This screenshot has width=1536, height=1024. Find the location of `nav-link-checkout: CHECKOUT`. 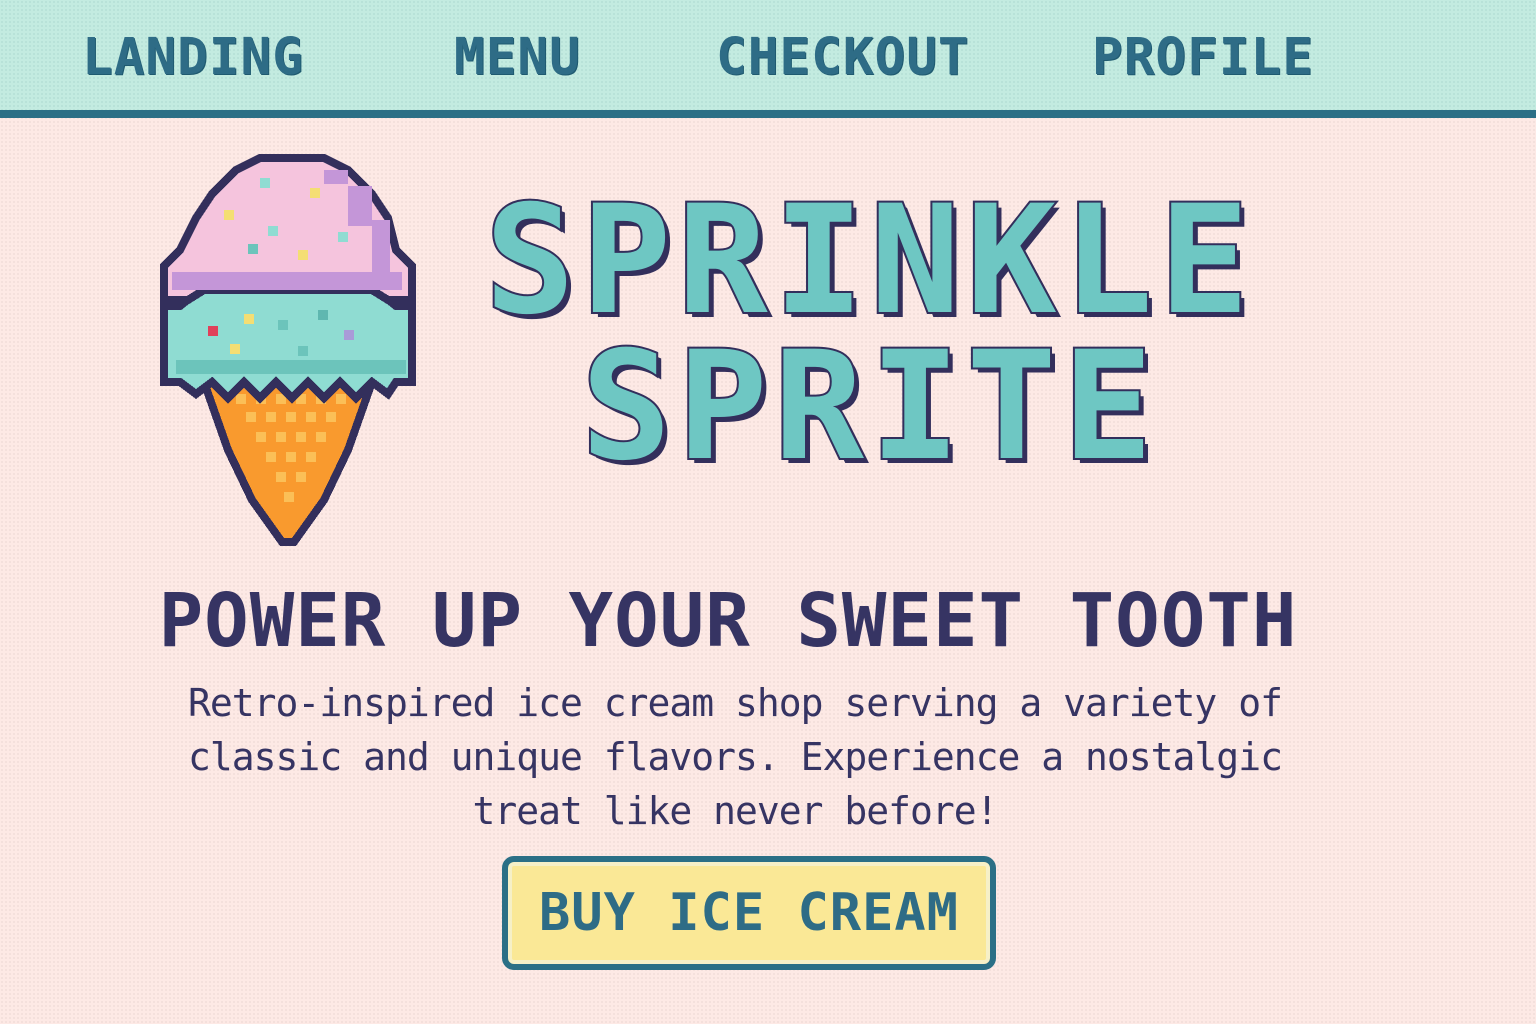

nav-link-checkout: CHECKOUT is located at coordinates (843, 57).